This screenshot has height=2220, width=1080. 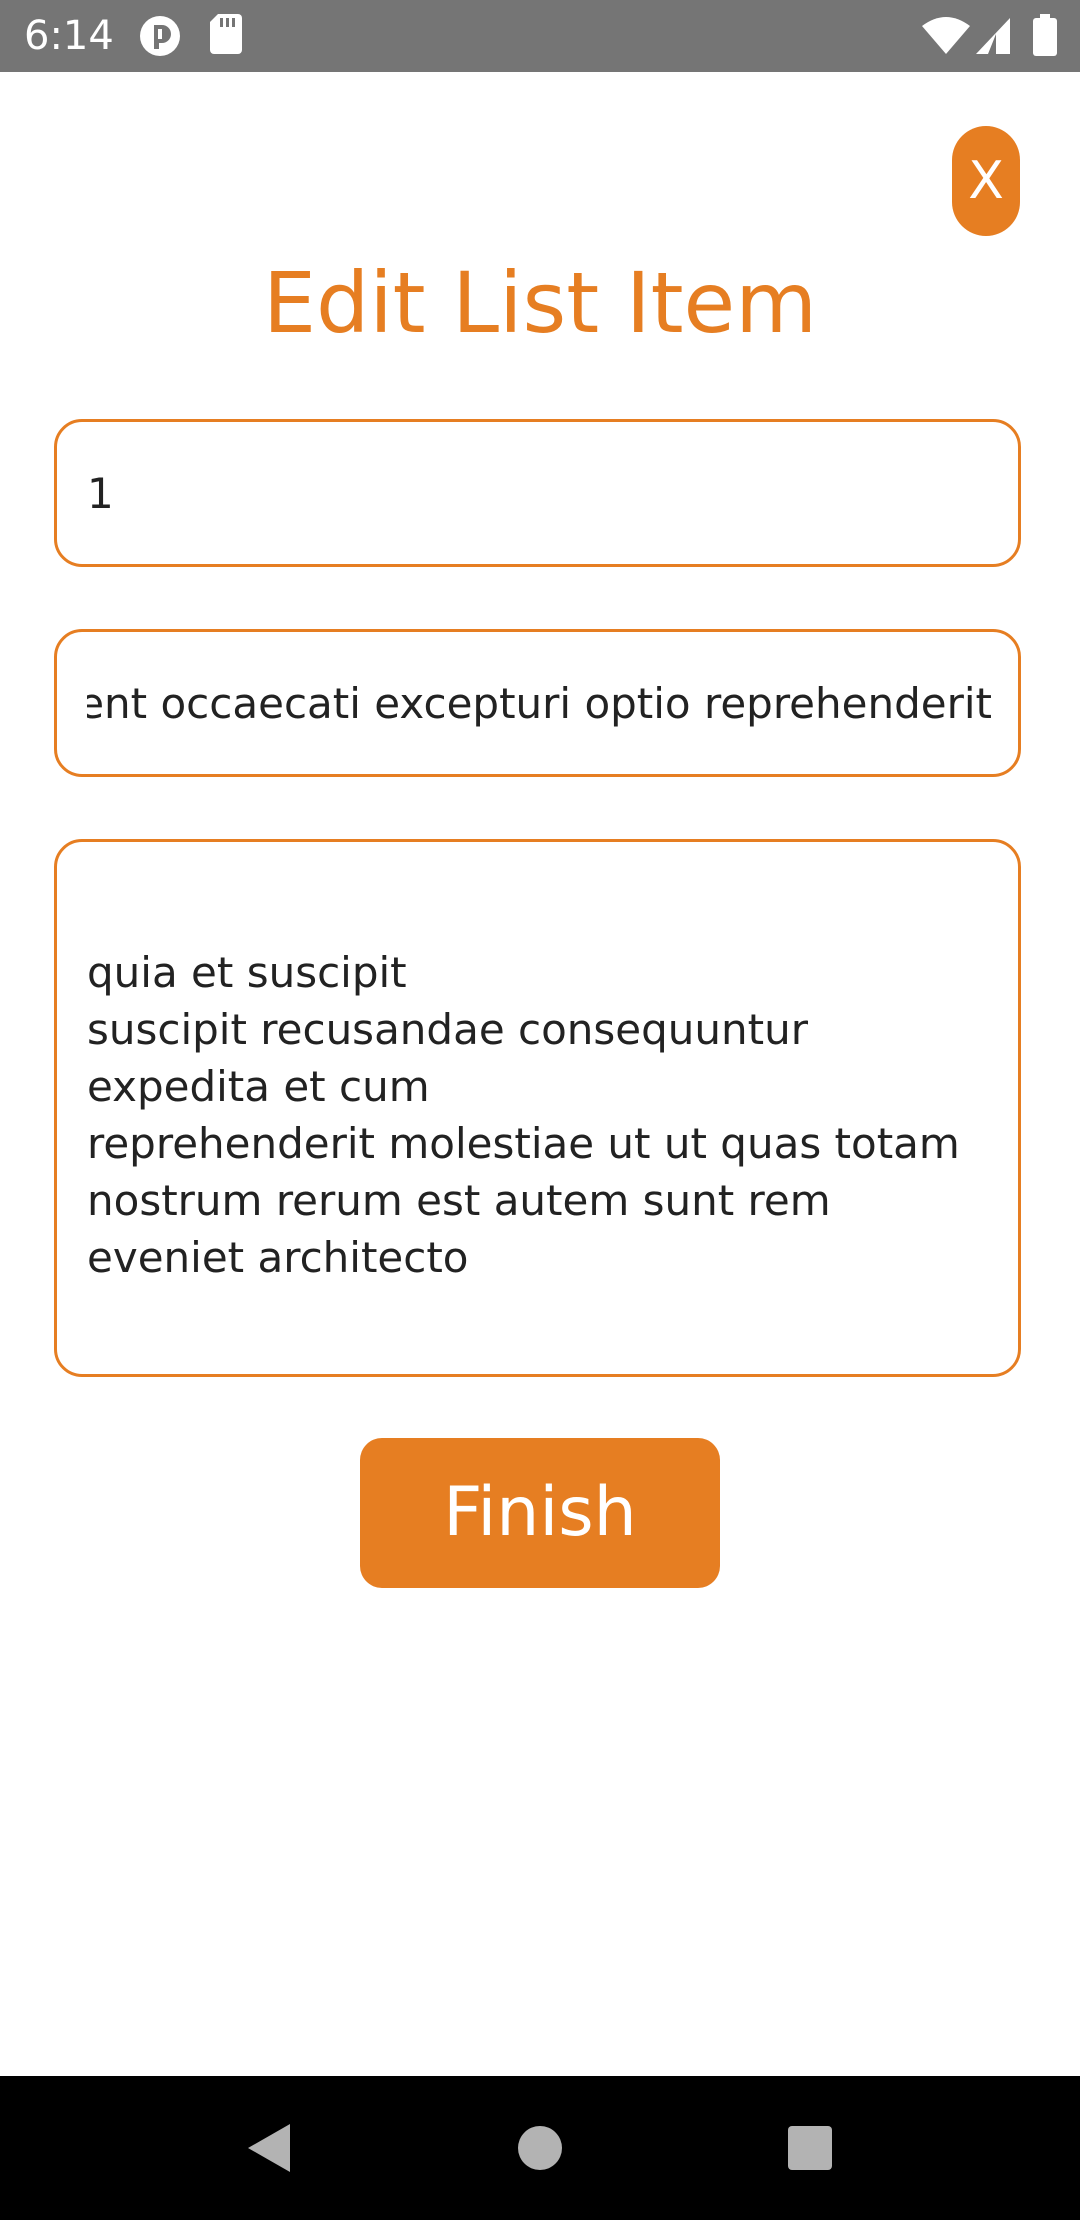 What do you see at coordinates (160, 36) in the screenshot?
I see `app-notification-icon` at bounding box center [160, 36].